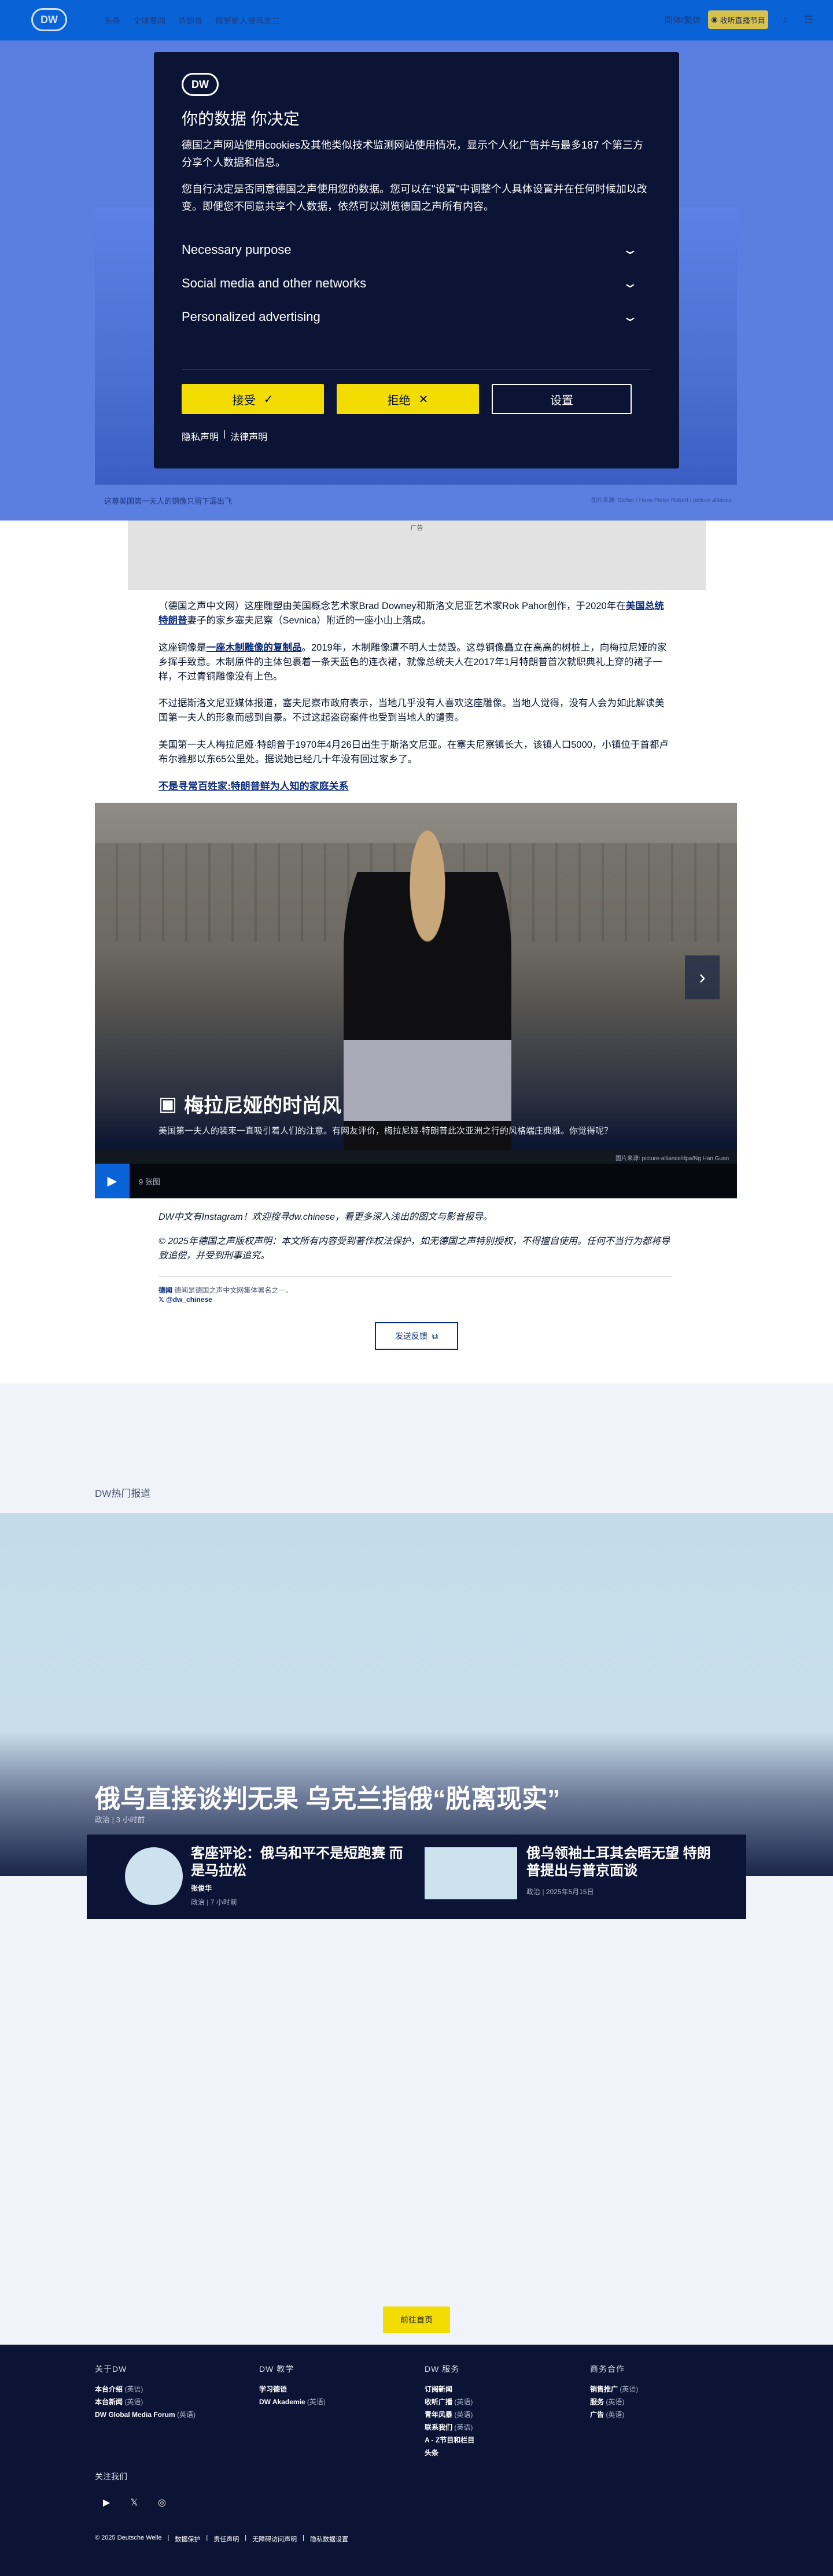  Describe the element at coordinates (597, 2402) in the screenshot. I see `link-text: 服务` at that location.